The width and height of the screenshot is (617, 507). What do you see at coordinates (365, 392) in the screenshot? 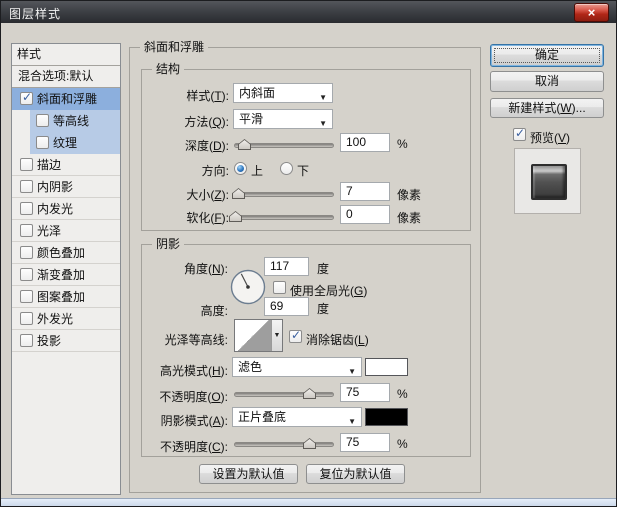
I see `highlight-opacity-input: 75` at bounding box center [365, 392].